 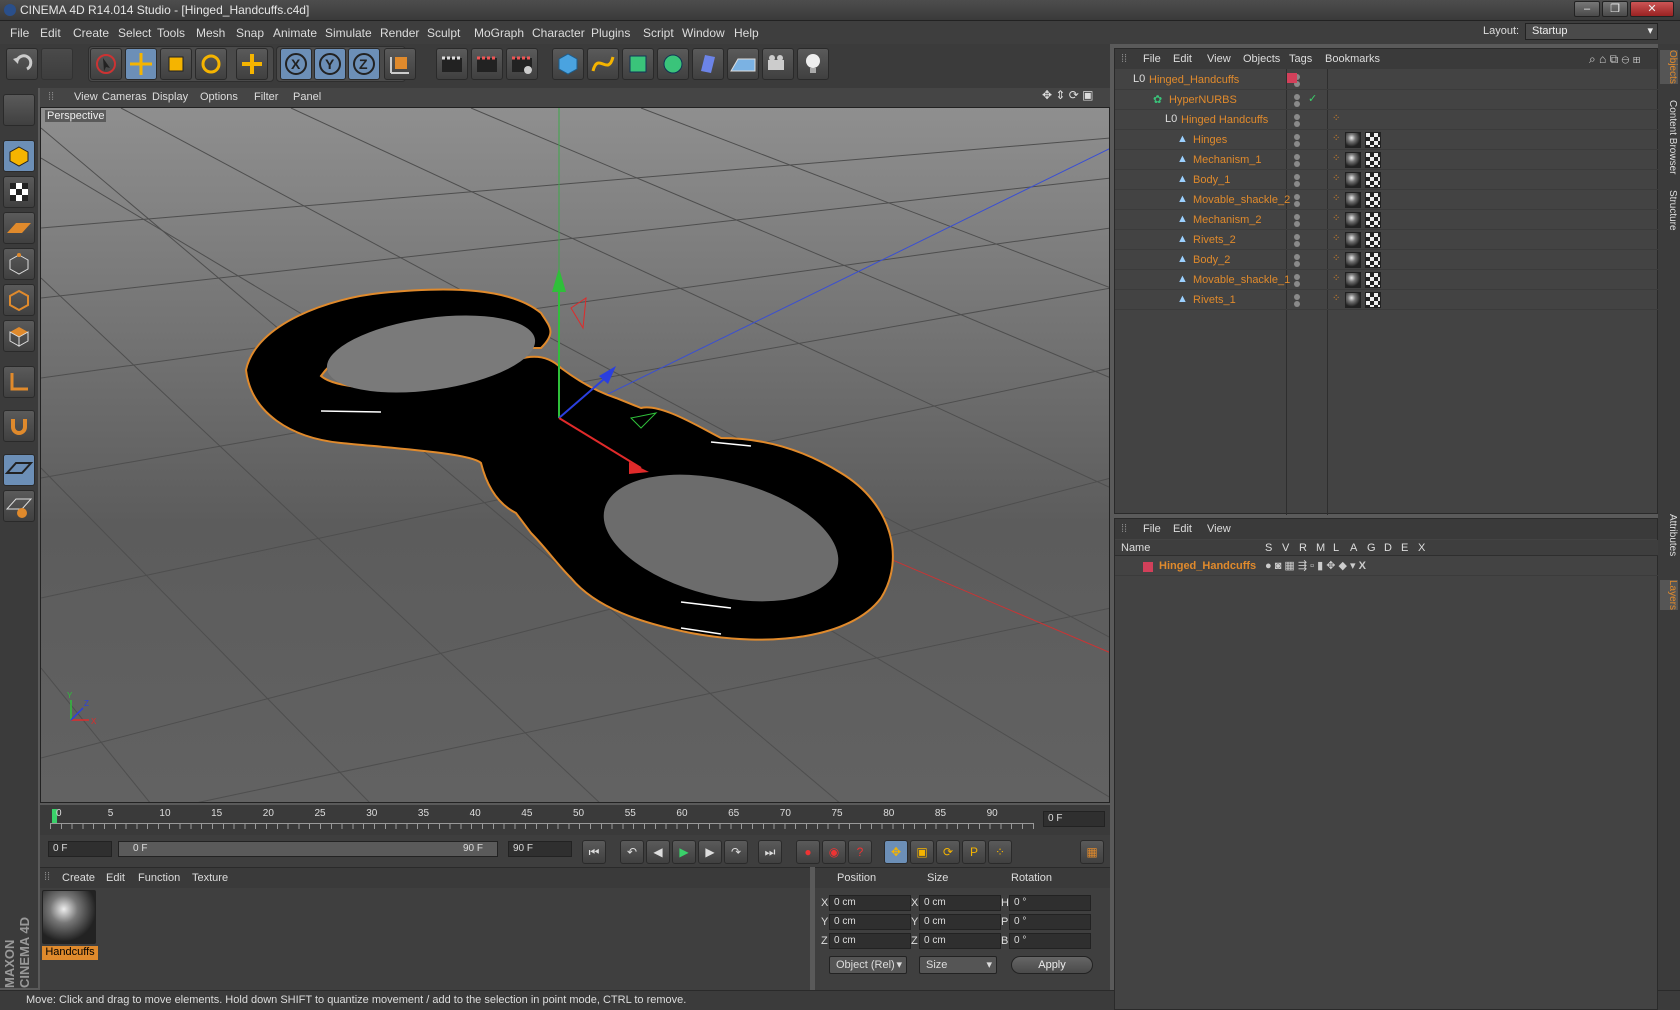 I want to click on object-row: ▲ Hinges ⁘, so click(x=1387, y=140).